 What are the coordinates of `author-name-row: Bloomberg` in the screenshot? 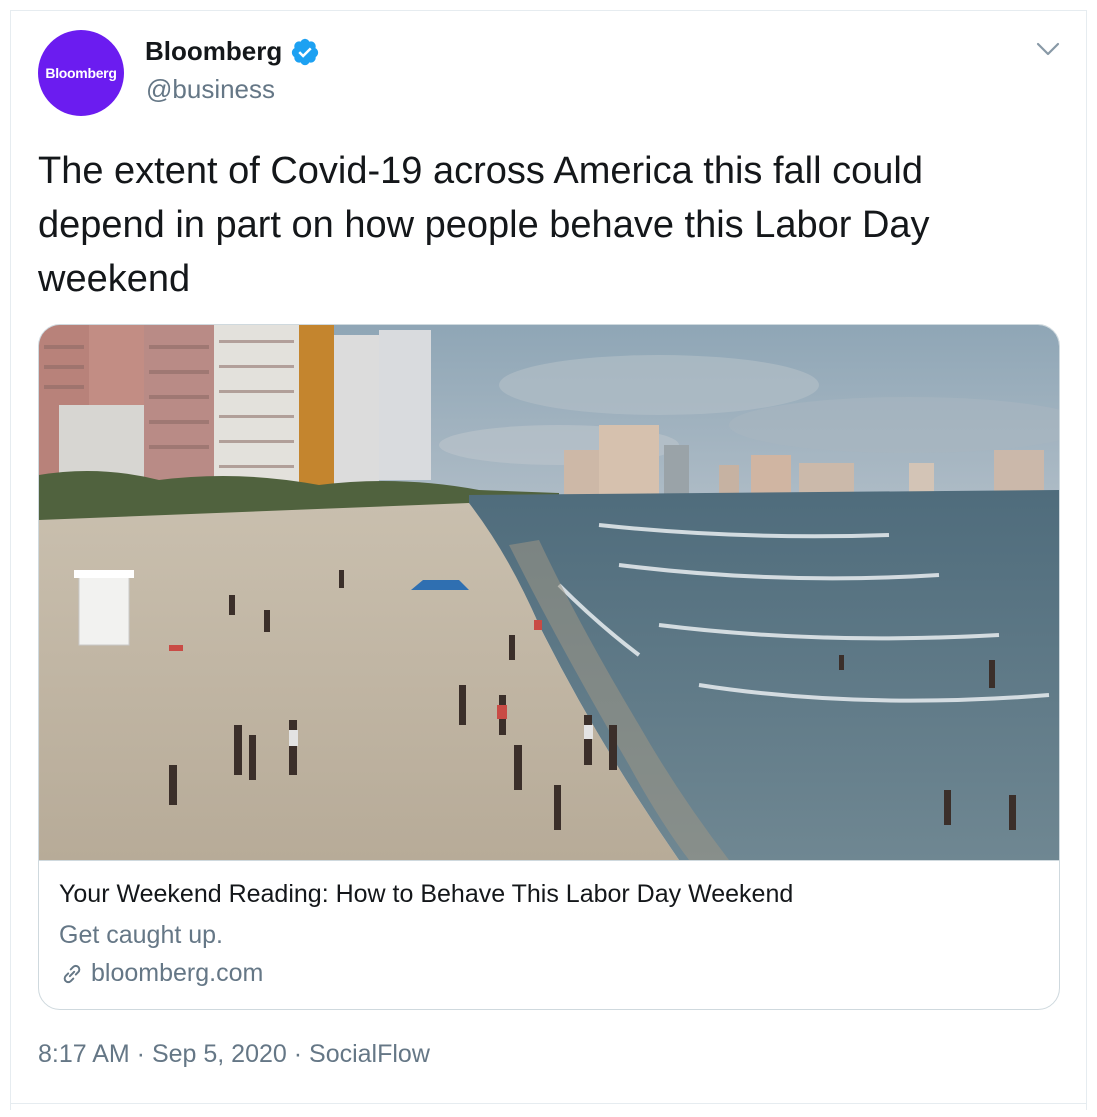 It's located at (232, 51).